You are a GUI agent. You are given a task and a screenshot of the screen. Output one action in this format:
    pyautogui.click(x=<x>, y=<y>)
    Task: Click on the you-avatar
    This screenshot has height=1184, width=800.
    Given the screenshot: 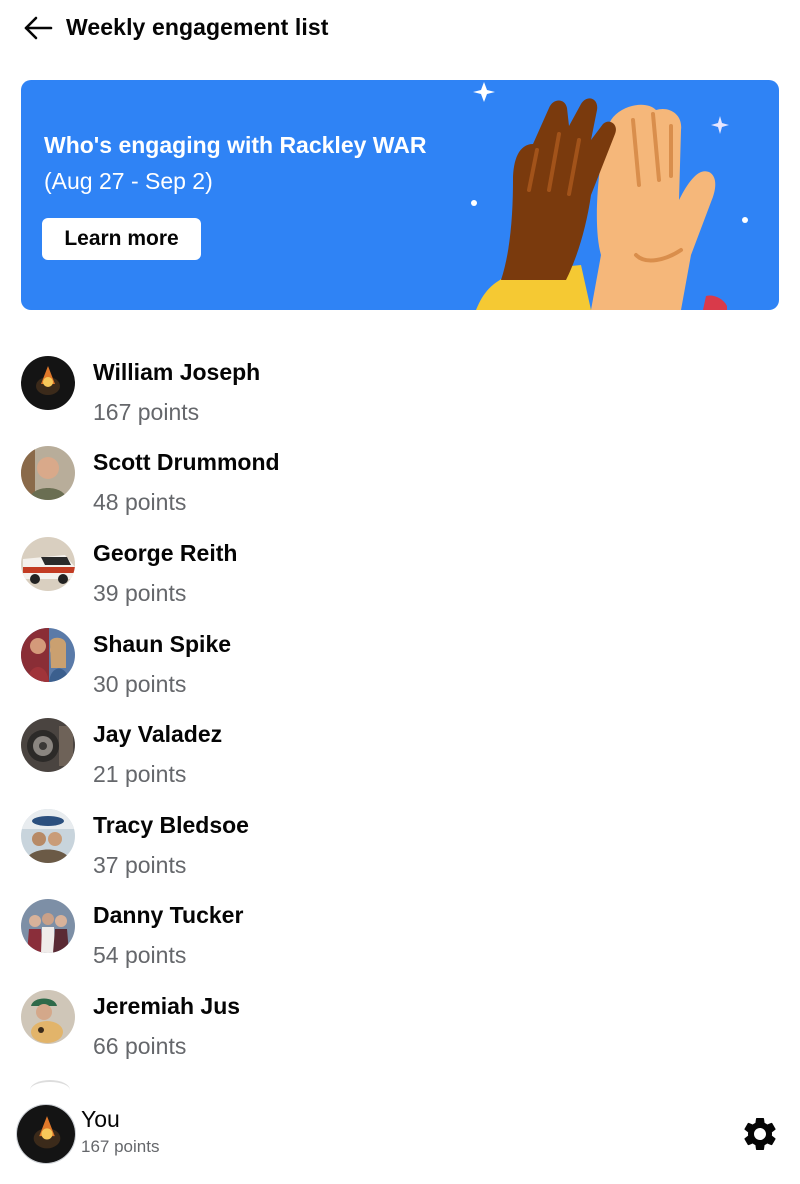 What is the action you would take?
    pyautogui.click(x=46, y=1134)
    